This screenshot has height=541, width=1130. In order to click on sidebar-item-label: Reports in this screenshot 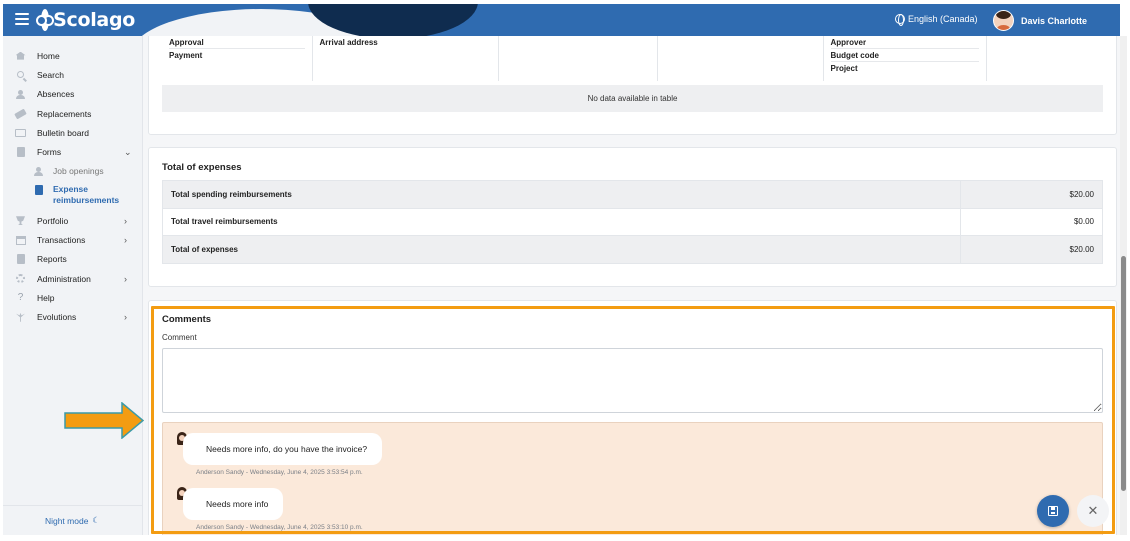, I will do `click(52, 259)`.